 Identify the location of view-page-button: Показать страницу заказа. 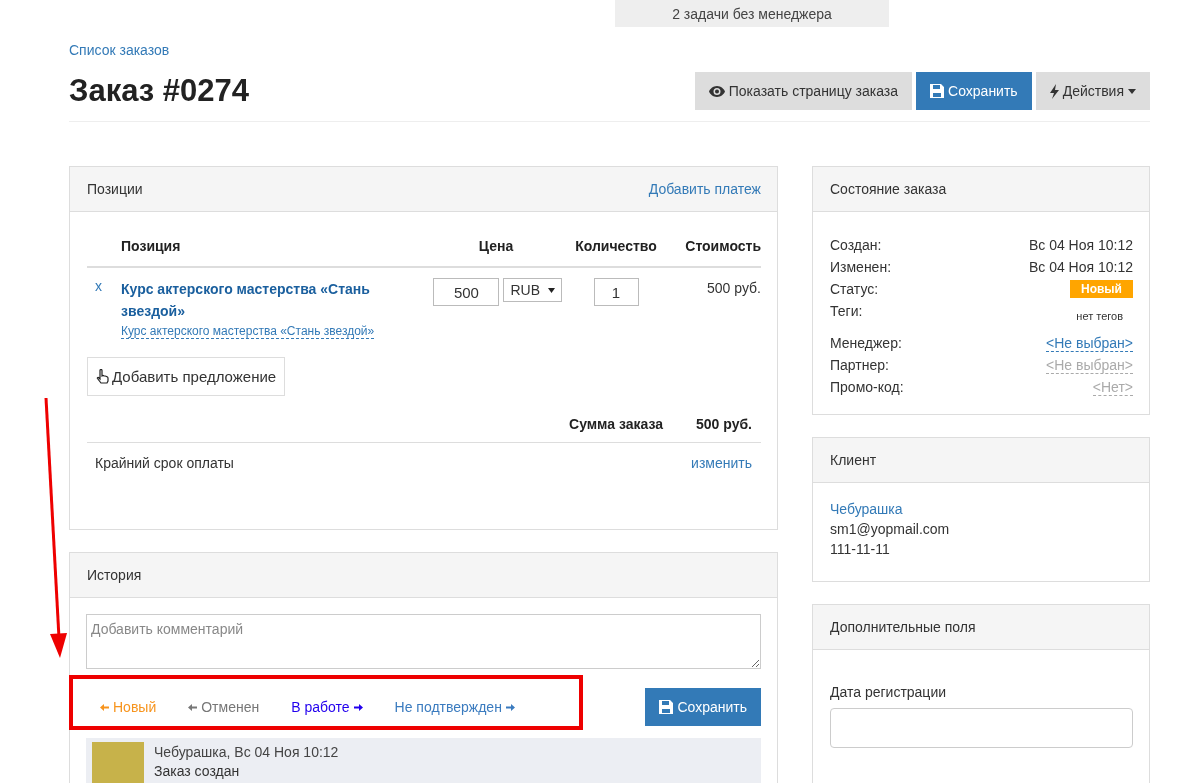
(803, 91).